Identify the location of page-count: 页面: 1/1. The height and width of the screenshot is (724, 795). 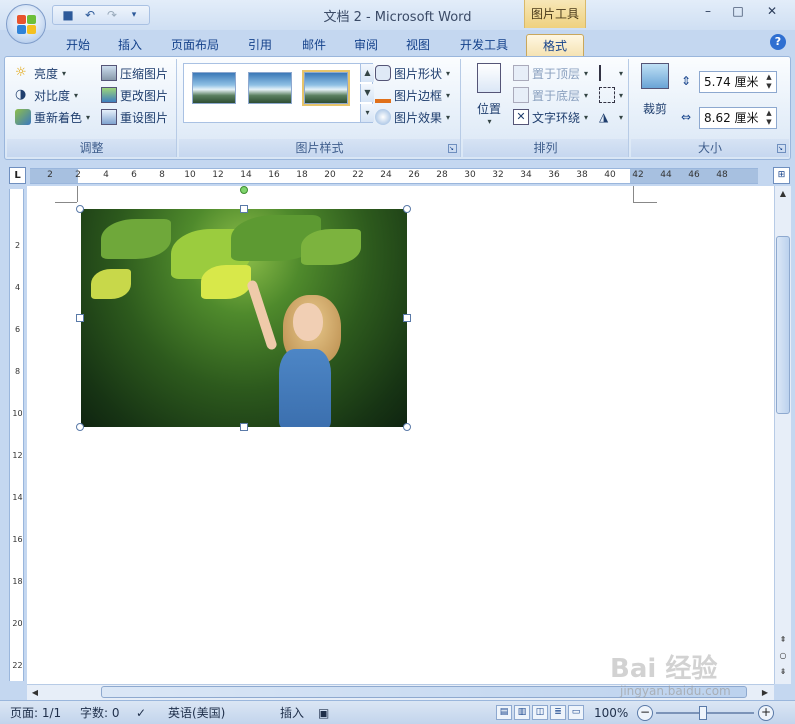
(35, 713).